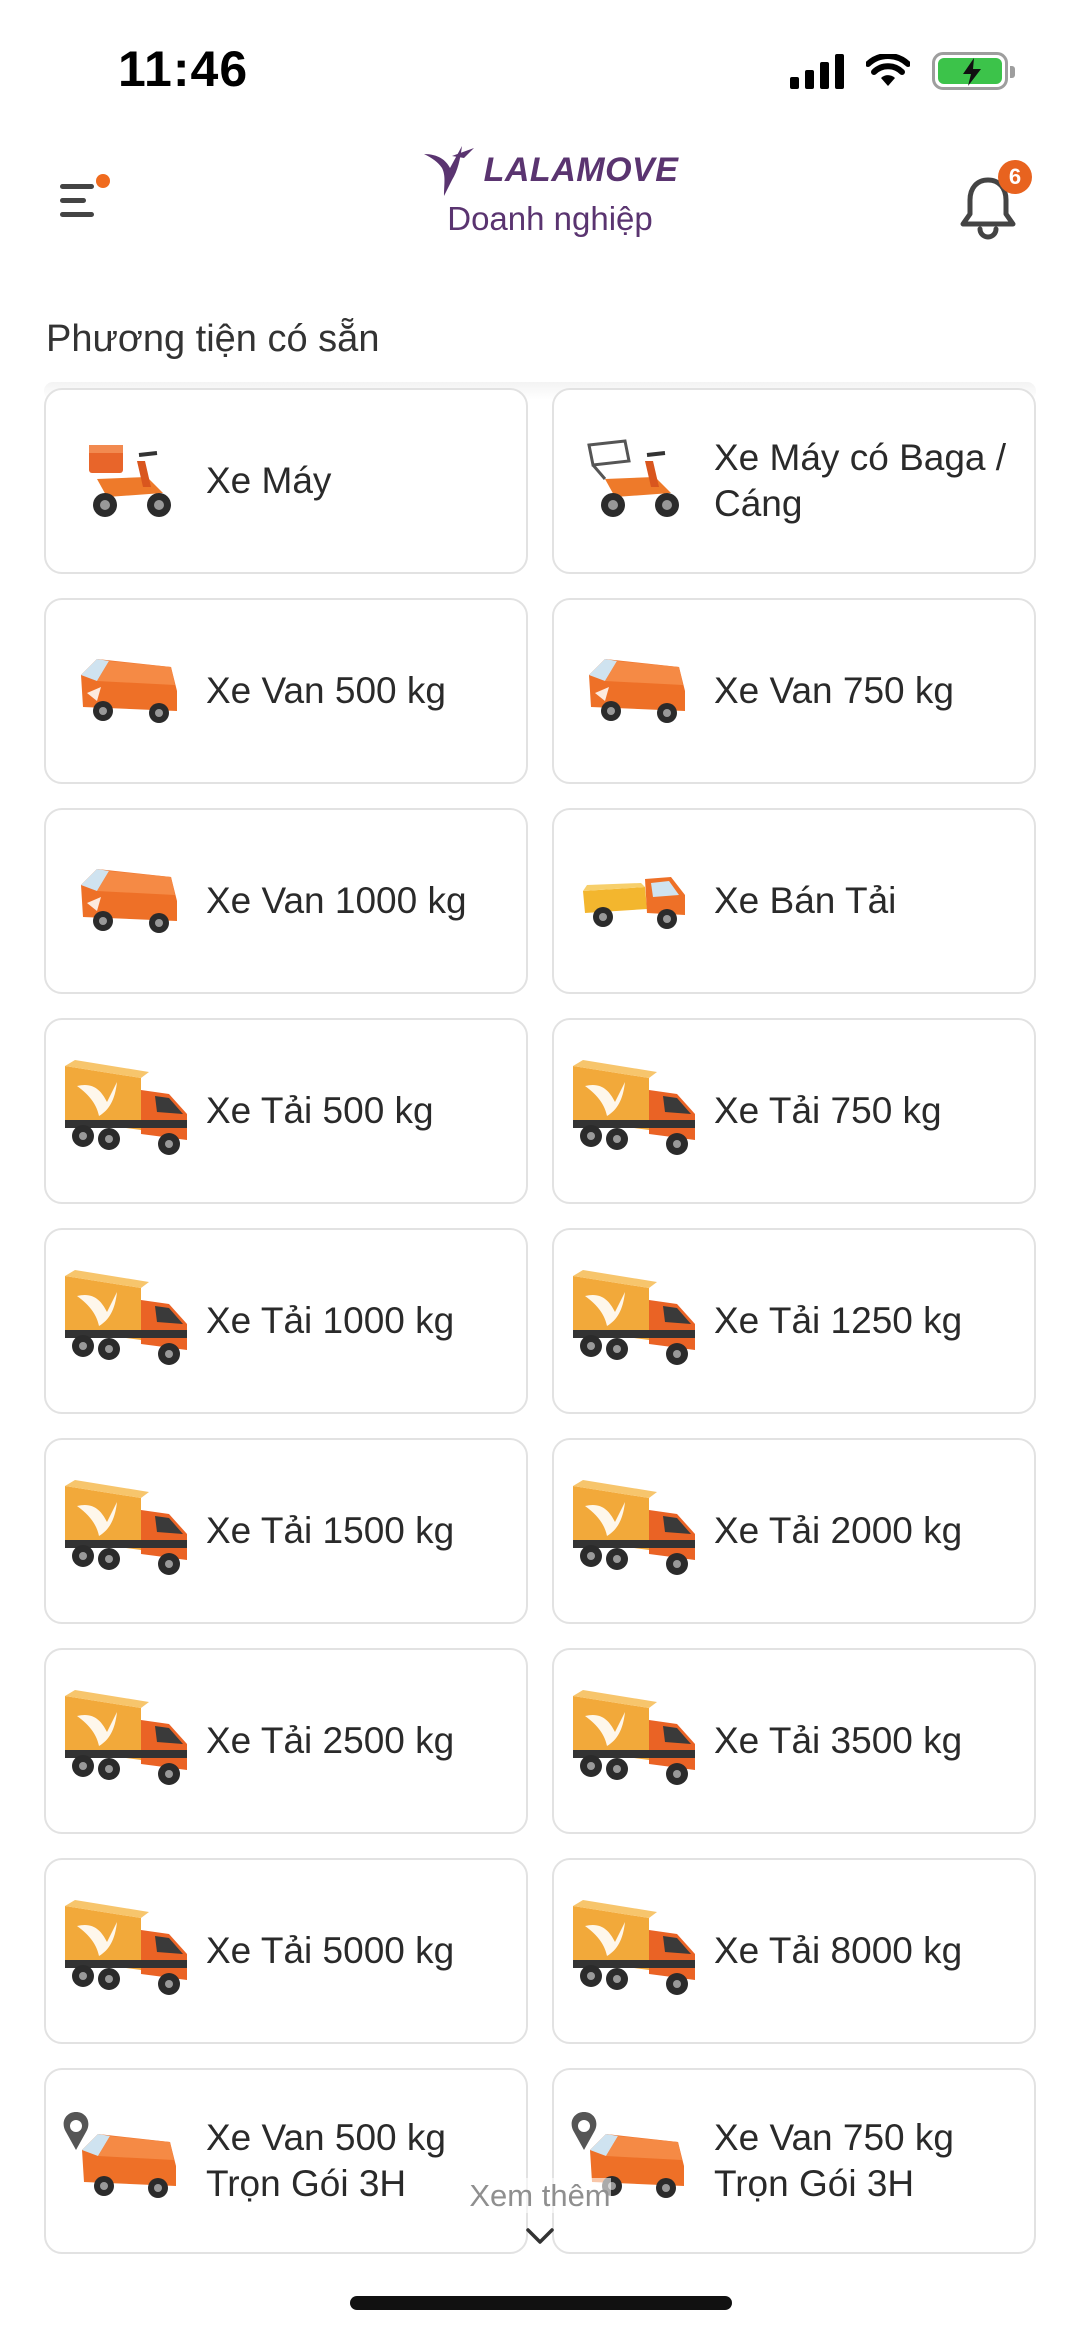  Describe the element at coordinates (550, 218) in the screenshot. I see `brand-subtitle: Doanh nghiệp` at that location.